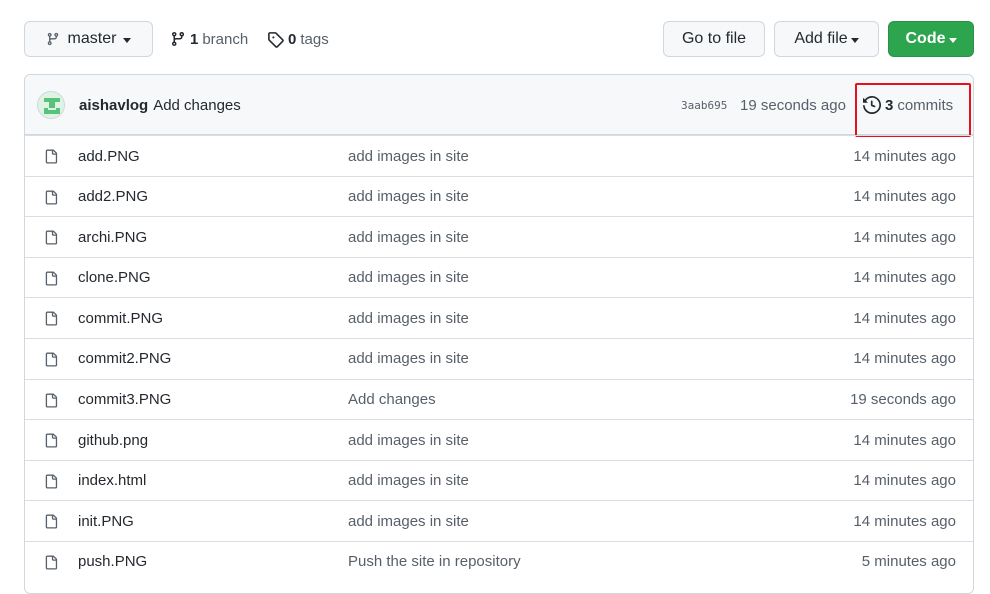 The height and width of the screenshot is (594, 990). What do you see at coordinates (913, 110) in the screenshot?
I see `annotation-highlight-box` at bounding box center [913, 110].